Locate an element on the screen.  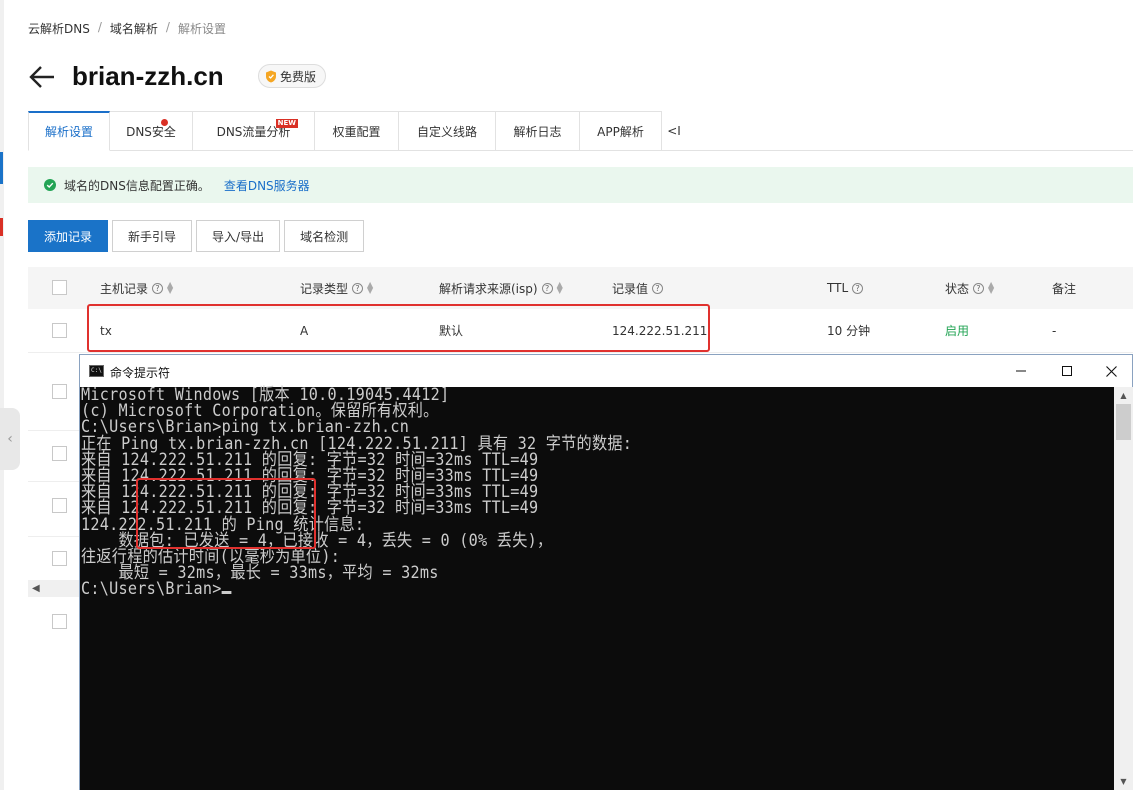
breadcrumb-item-current: 解析设置 is located at coordinates (201, 29).